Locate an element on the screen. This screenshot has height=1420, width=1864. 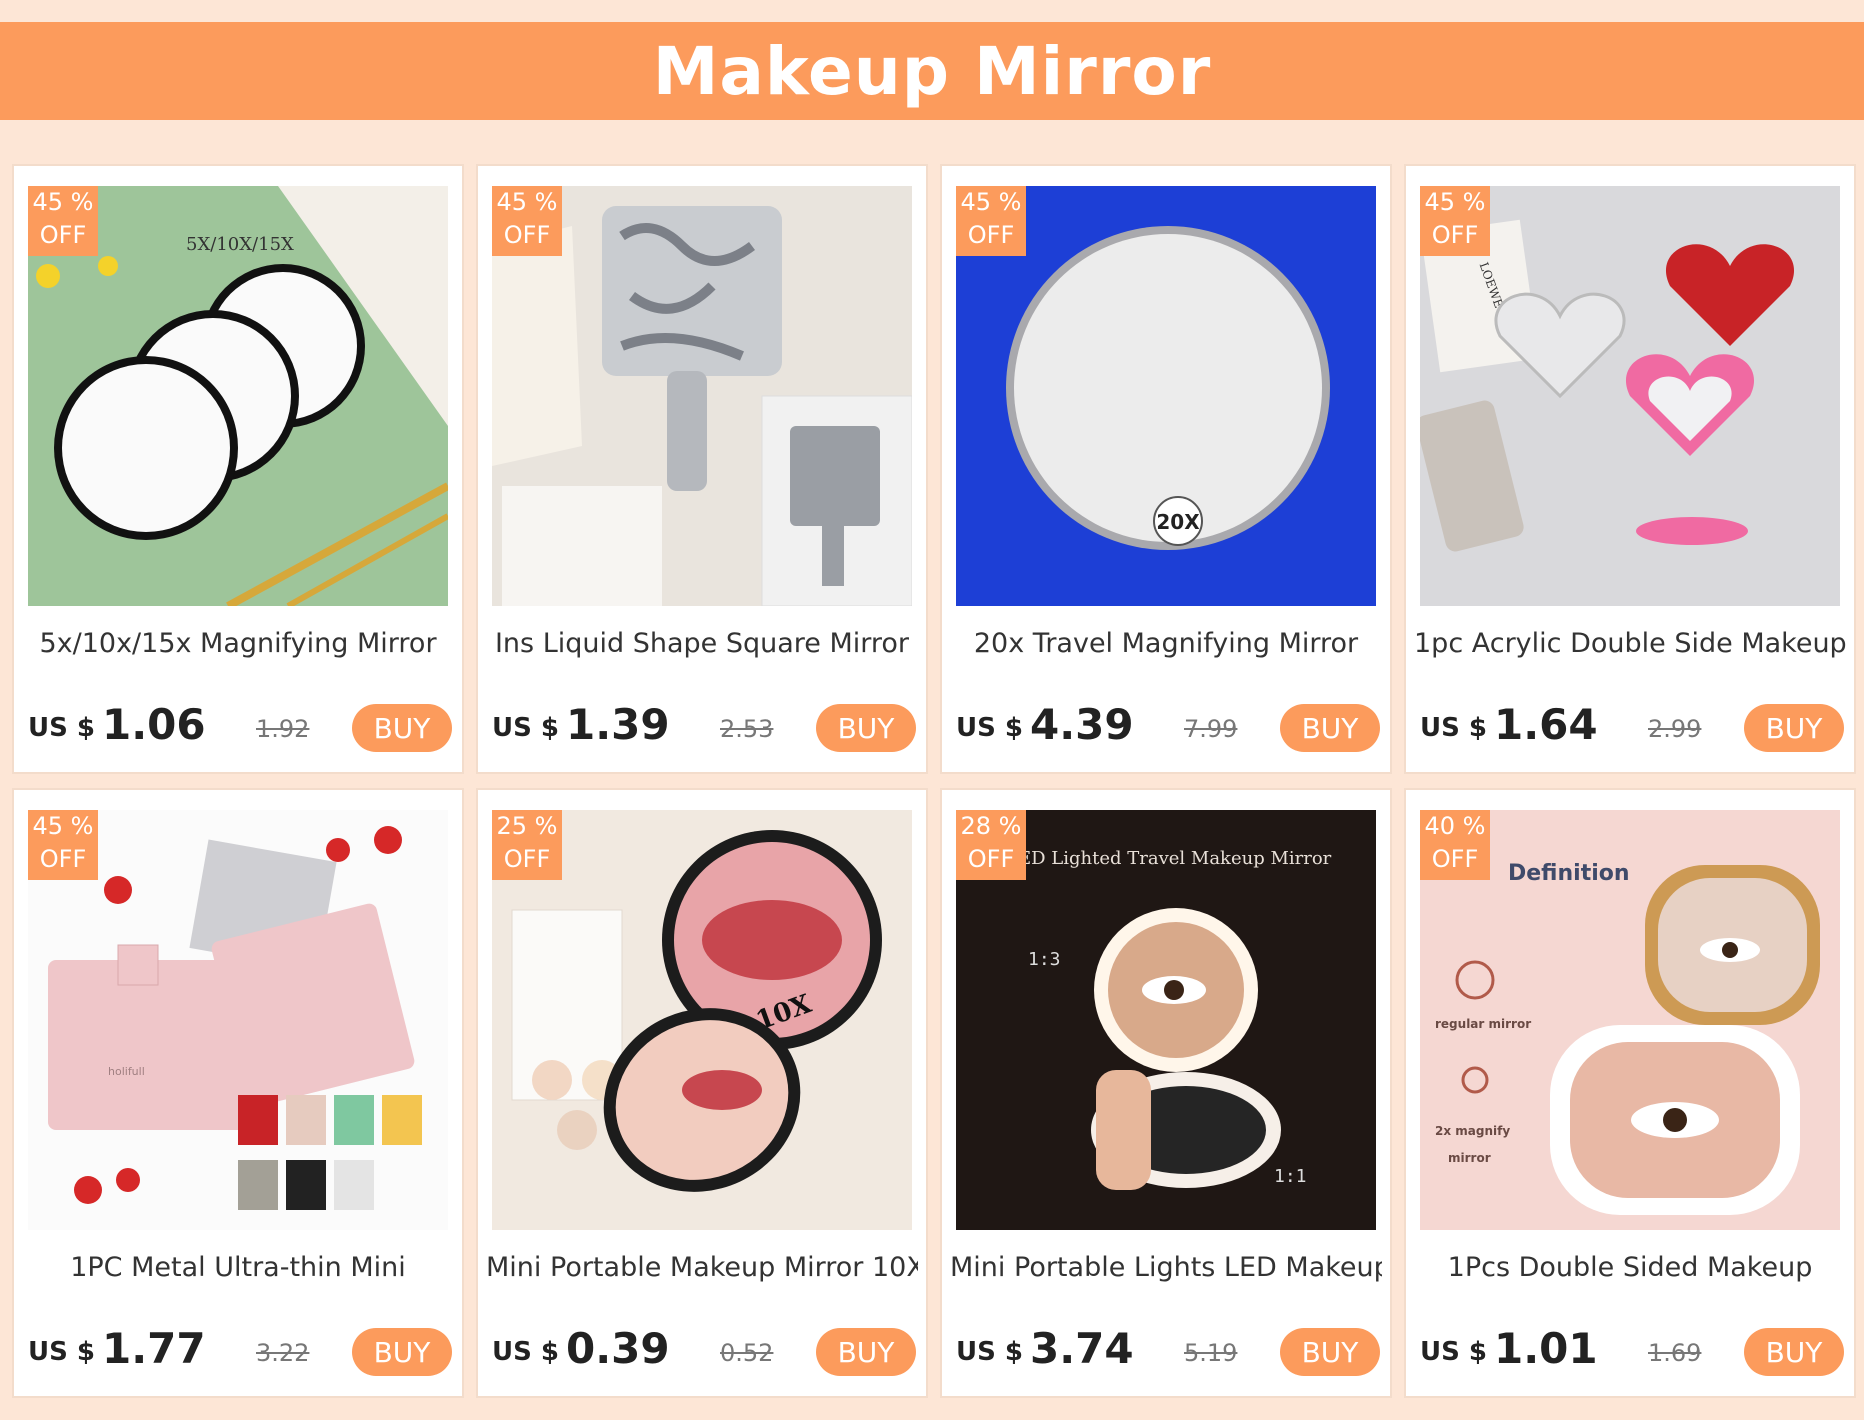
sale-price: 0.39 is located at coordinates (618, 1348).